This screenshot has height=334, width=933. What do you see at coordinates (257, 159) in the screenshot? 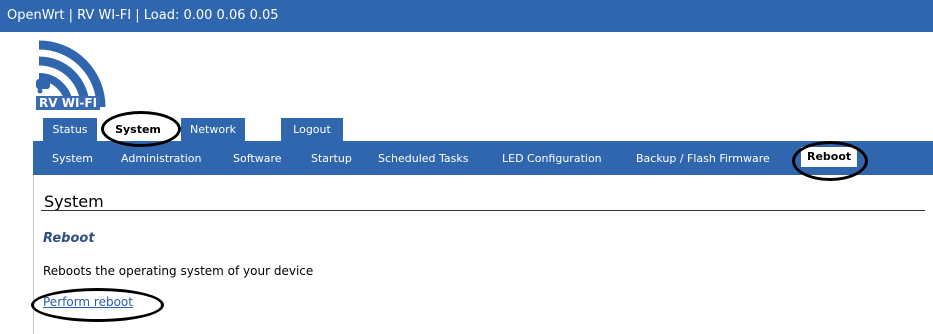
I see `subnav-software: Software` at bounding box center [257, 159].